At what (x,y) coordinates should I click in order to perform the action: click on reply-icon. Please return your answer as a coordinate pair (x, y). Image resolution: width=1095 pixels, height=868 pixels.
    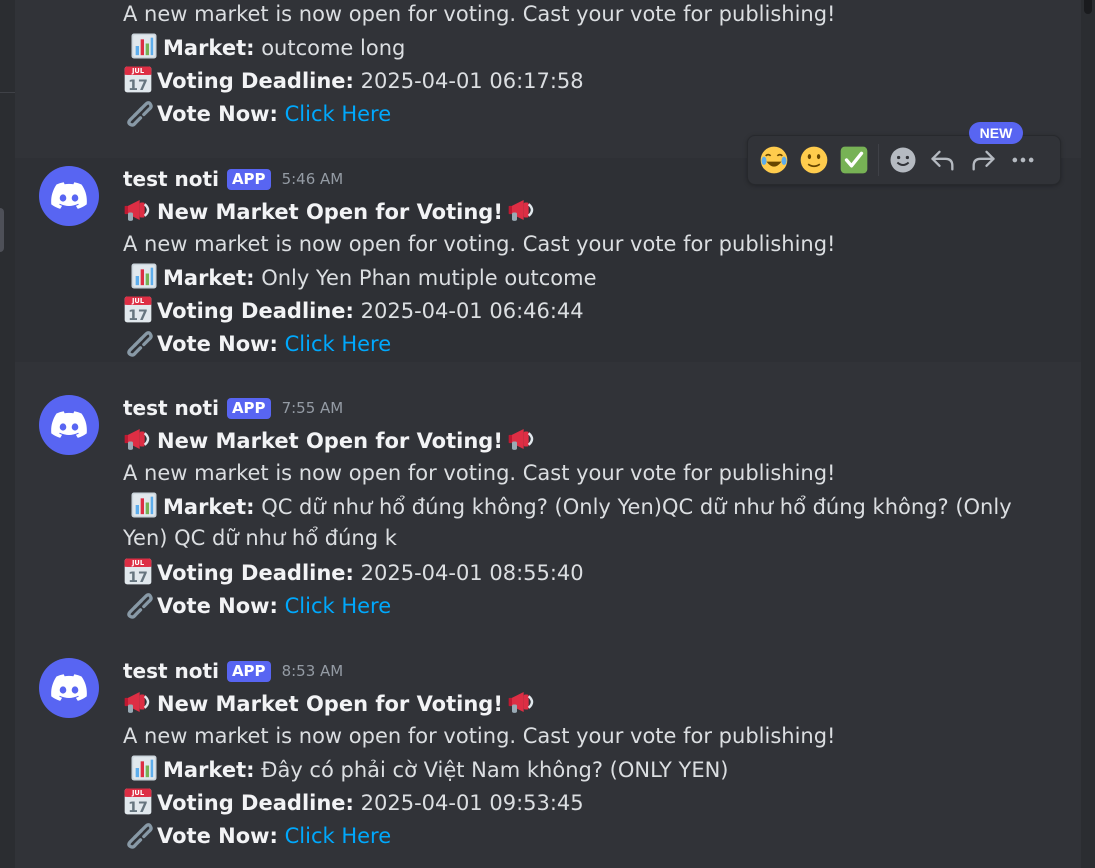
    Looking at the image, I should click on (942, 160).